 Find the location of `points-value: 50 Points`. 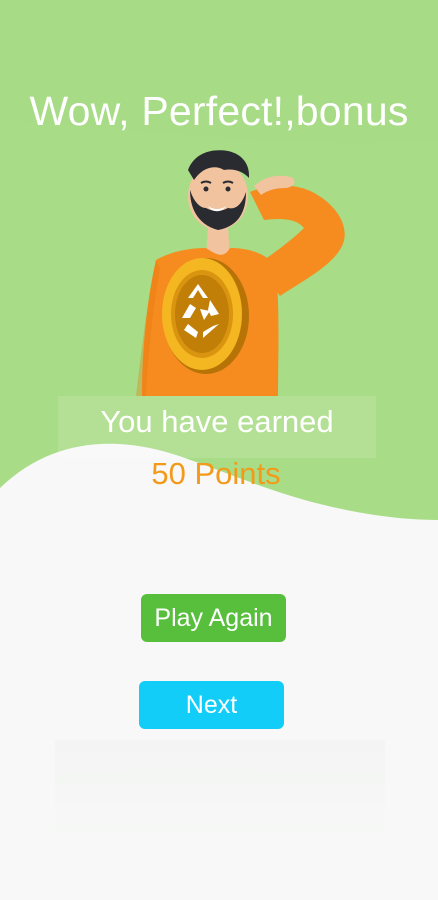

points-value: 50 Points is located at coordinates (216, 473).